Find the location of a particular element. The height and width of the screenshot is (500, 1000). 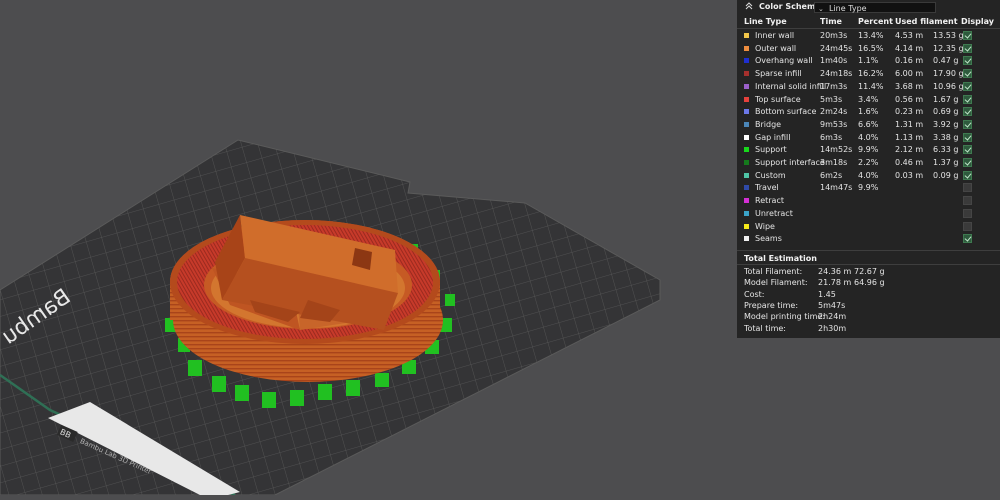

legend-cell-percent: 1.1% is located at coordinates (868, 61).